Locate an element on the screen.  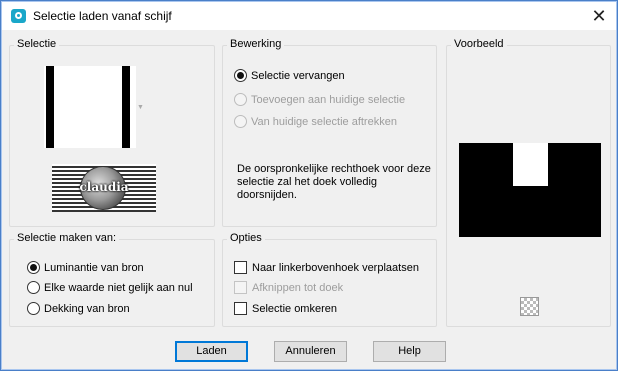
checkbox-disabled-icon is located at coordinates (240, 287).